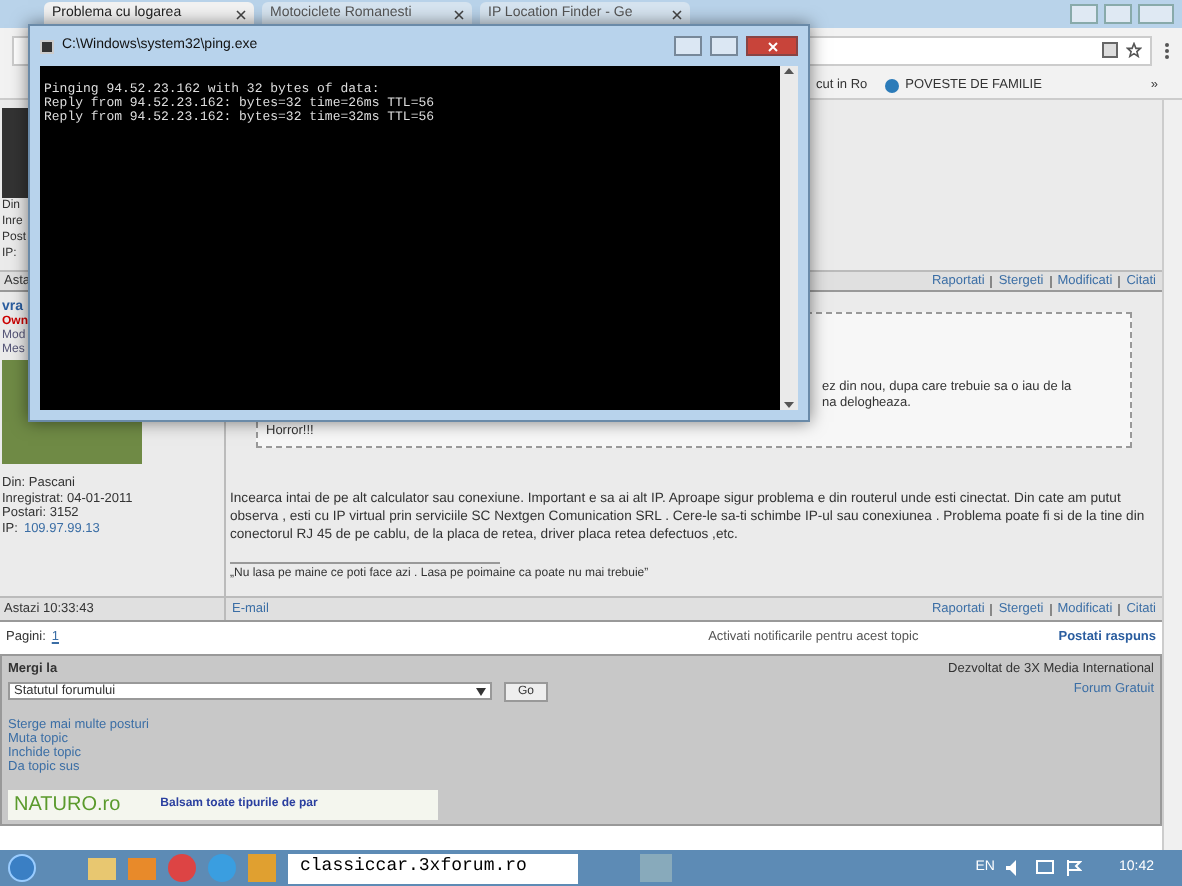 This screenshot has width=1182, height=886. What do you see at coordinates (433, 868) in the screenshot?
I see `window-preview-label: classiccar.3xforum.ro` at bounding box center [433, 868].